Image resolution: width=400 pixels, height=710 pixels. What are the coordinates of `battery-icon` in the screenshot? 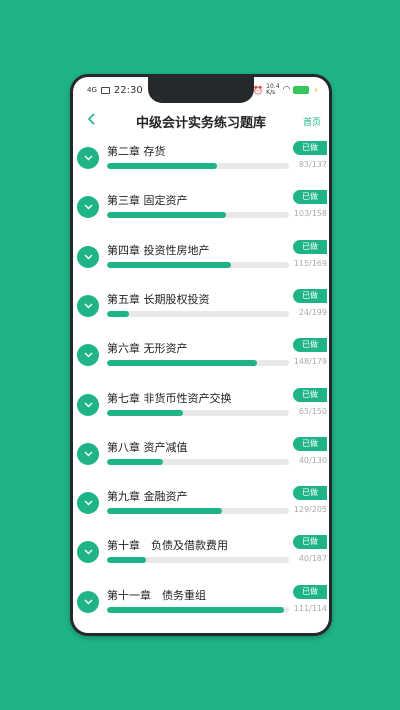 It's located at (301, 90).